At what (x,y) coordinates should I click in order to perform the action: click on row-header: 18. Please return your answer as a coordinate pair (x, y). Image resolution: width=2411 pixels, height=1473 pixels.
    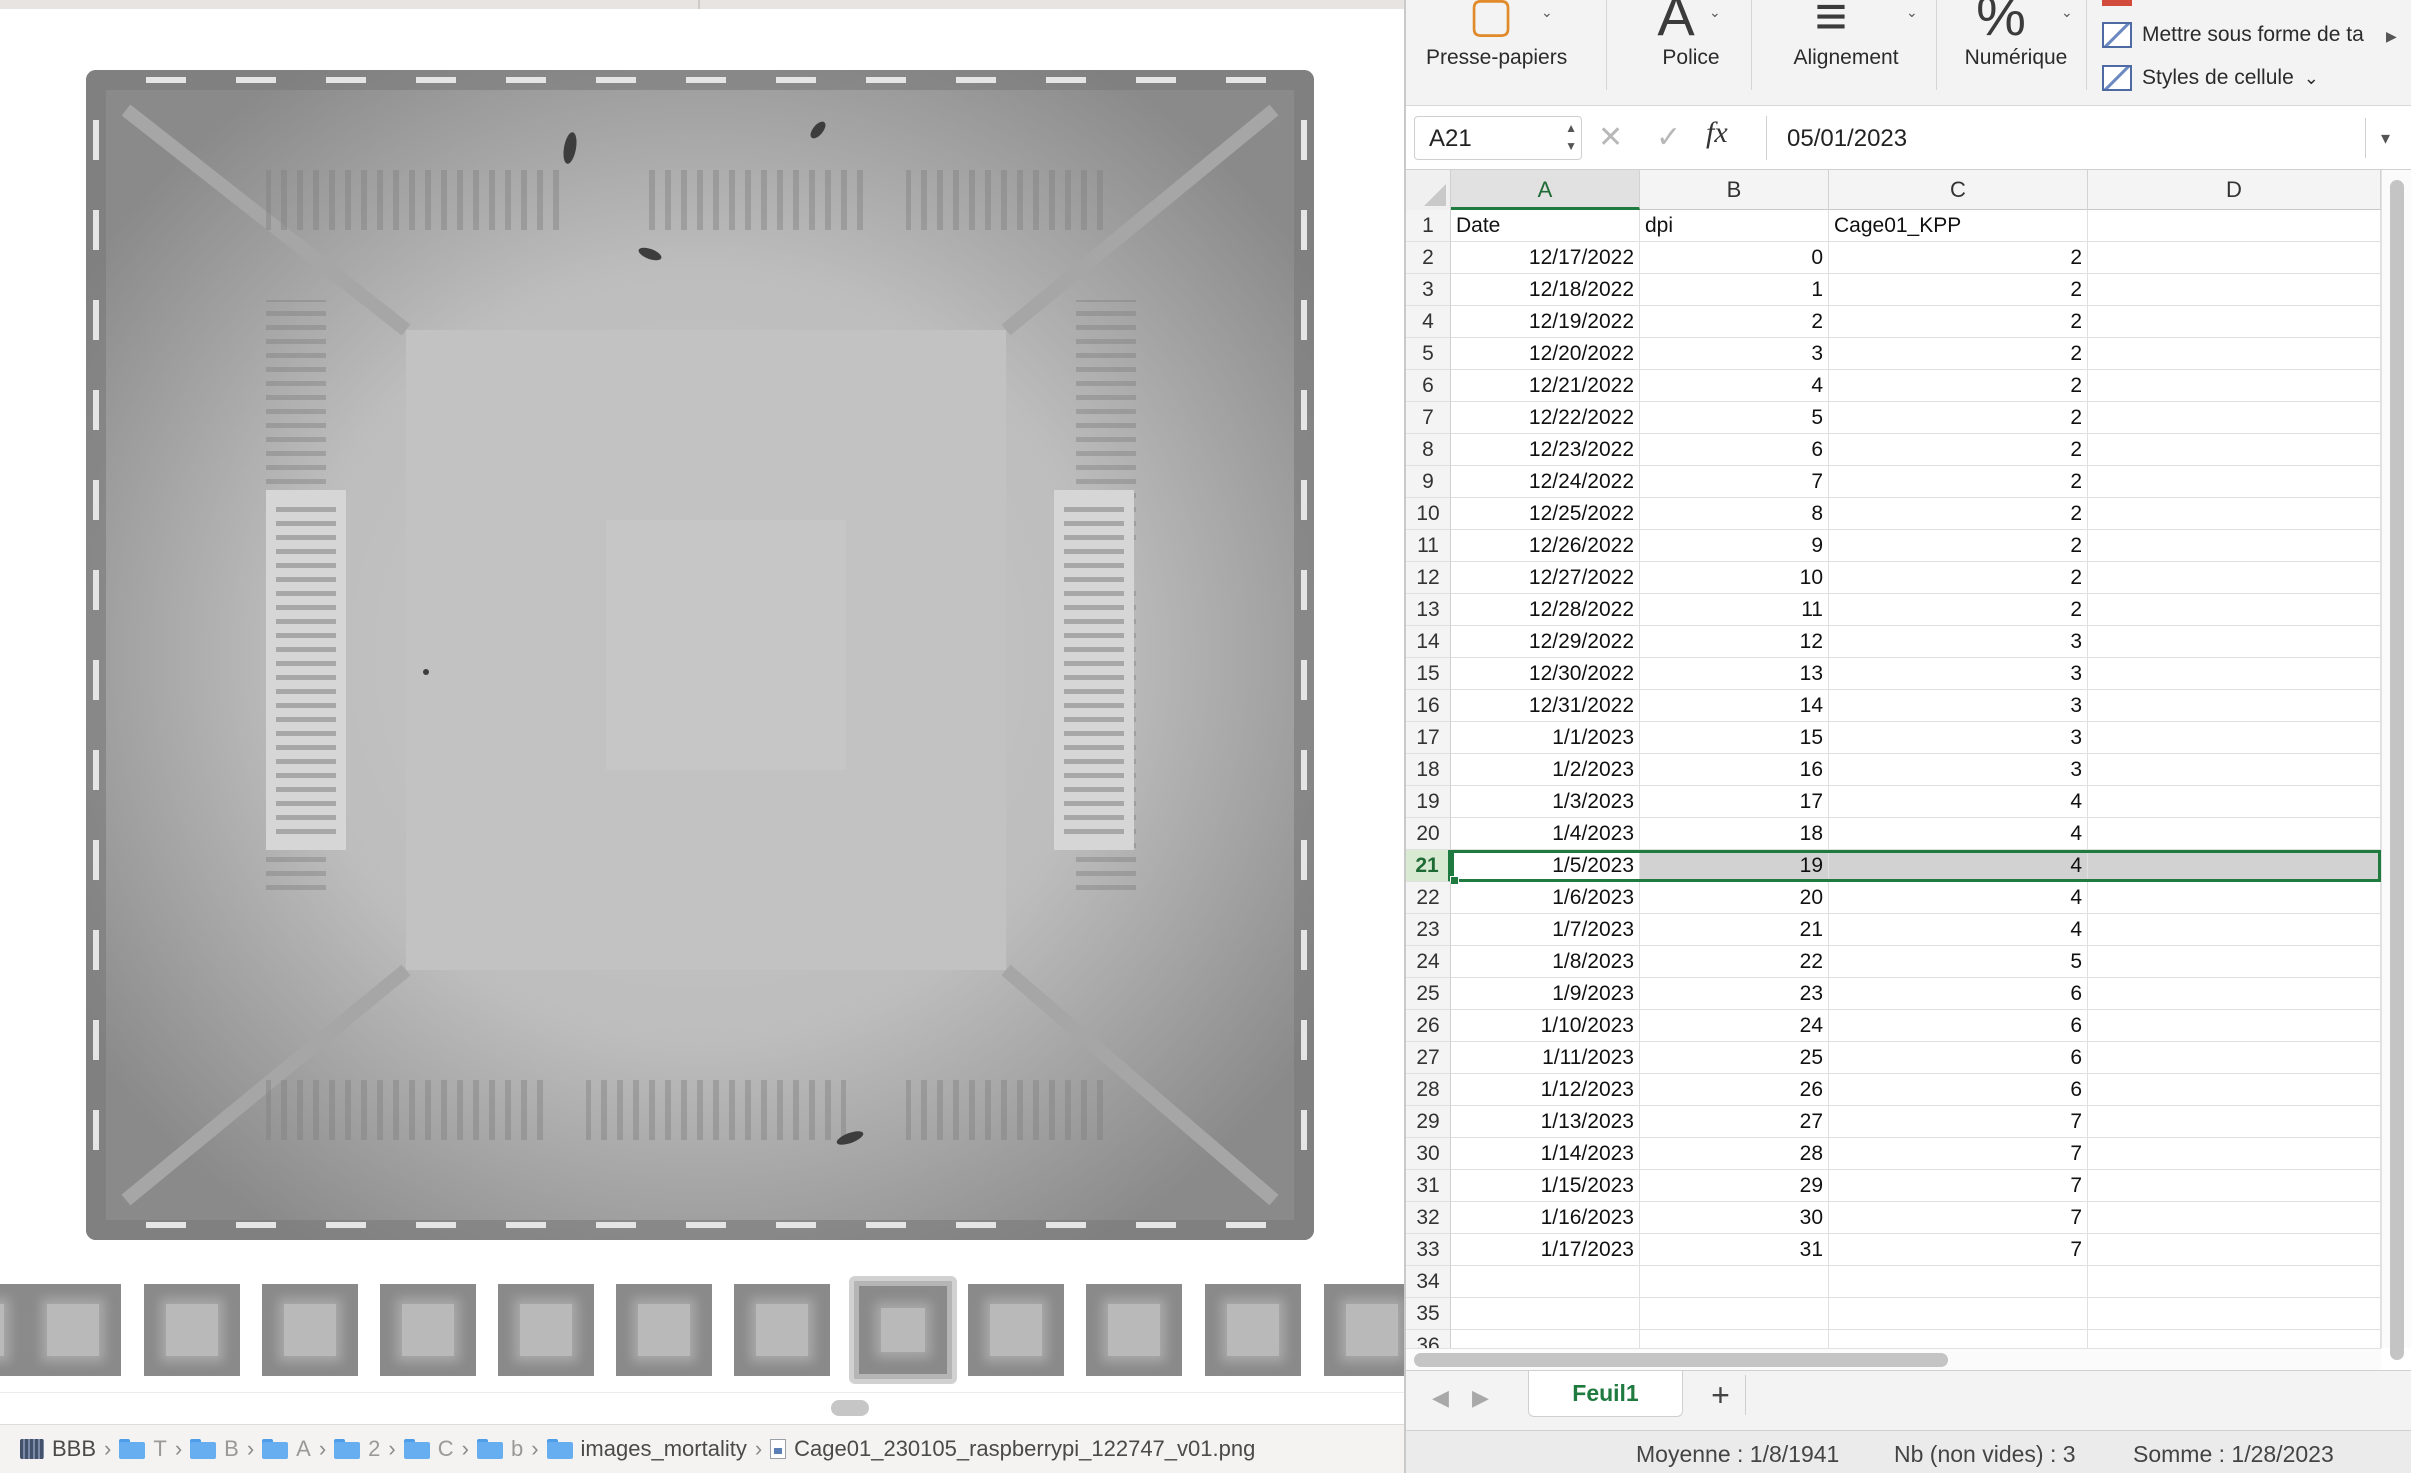
    Looking at the image, I should click on (1428, 770).